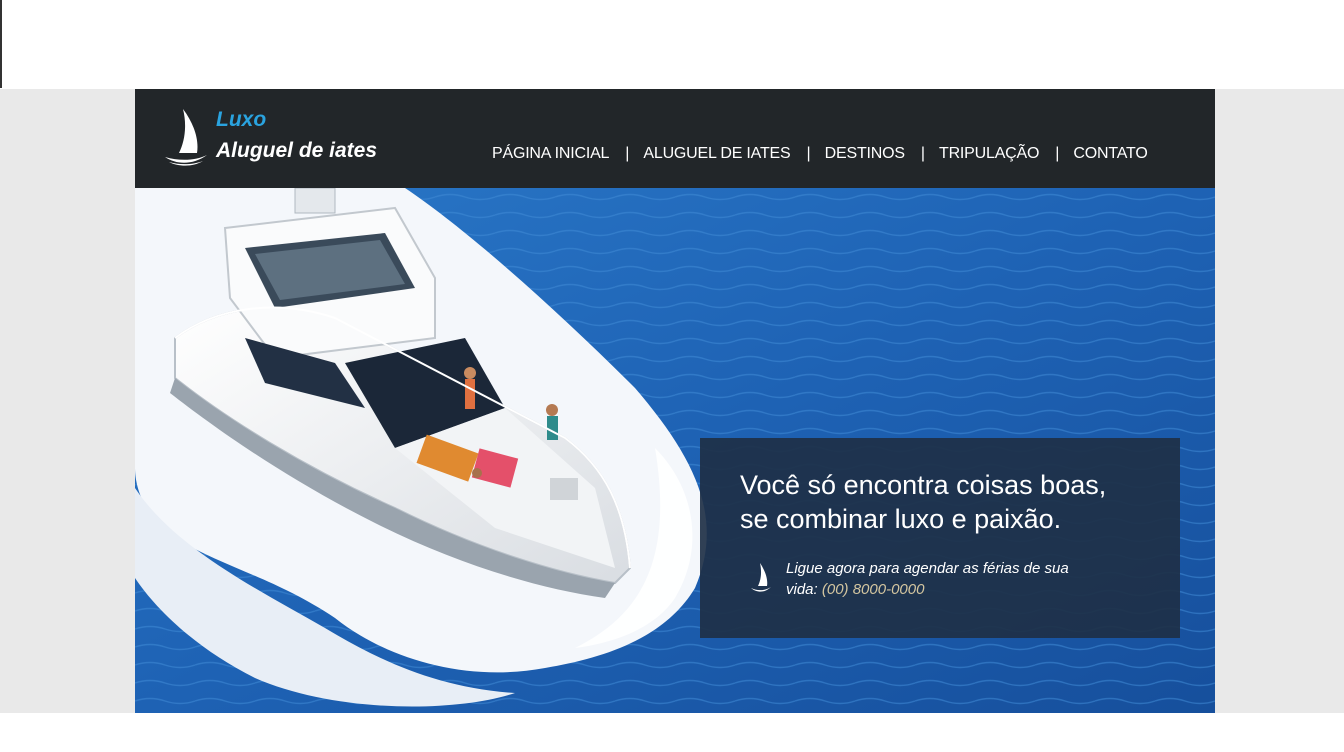 This screenshot has width=1344, height=752. Describe the element at coordinates (923, 485) in the screenshot. I see `promo-headline-line1: Você só encontra coisas boas,` at that location.